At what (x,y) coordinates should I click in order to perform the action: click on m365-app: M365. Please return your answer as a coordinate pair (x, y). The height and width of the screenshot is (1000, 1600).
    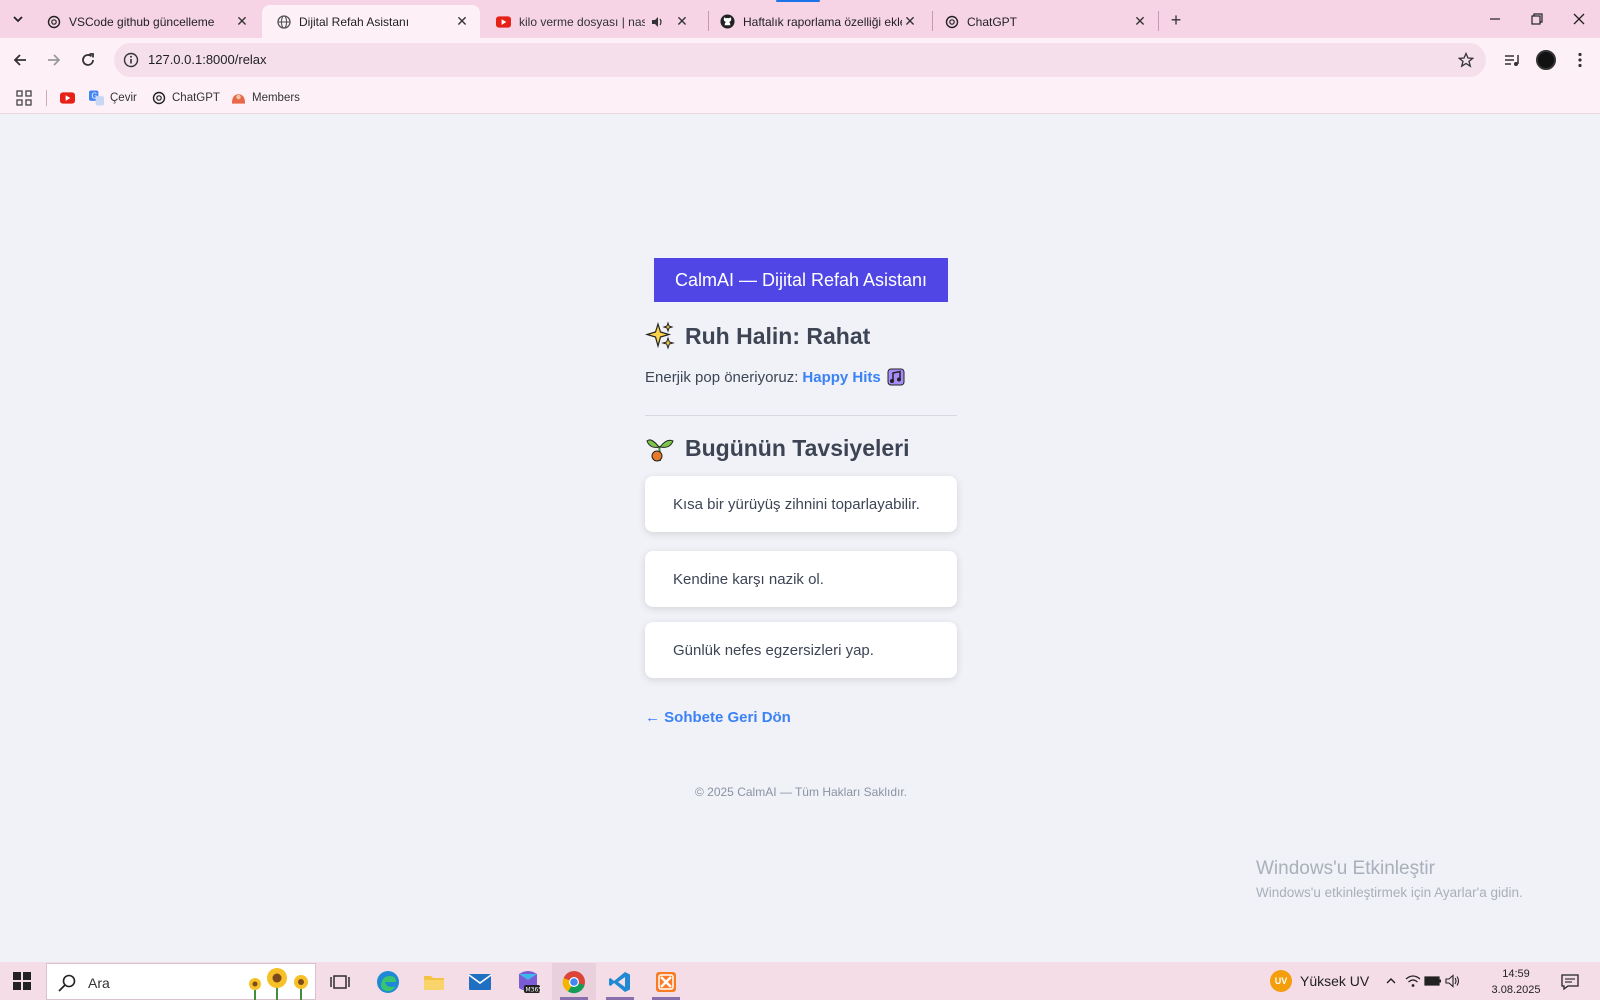
    Looking at the image, I should click on (528, 981).